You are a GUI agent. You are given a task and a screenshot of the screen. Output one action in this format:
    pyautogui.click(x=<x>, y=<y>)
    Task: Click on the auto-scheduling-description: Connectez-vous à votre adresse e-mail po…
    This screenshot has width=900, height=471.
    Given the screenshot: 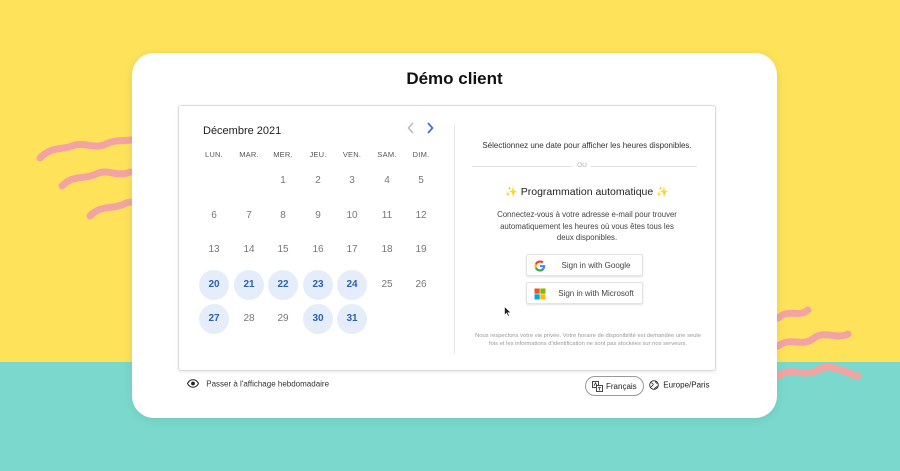 What is the action you would take?
    pyautogui.click(x=587, y=226)
    